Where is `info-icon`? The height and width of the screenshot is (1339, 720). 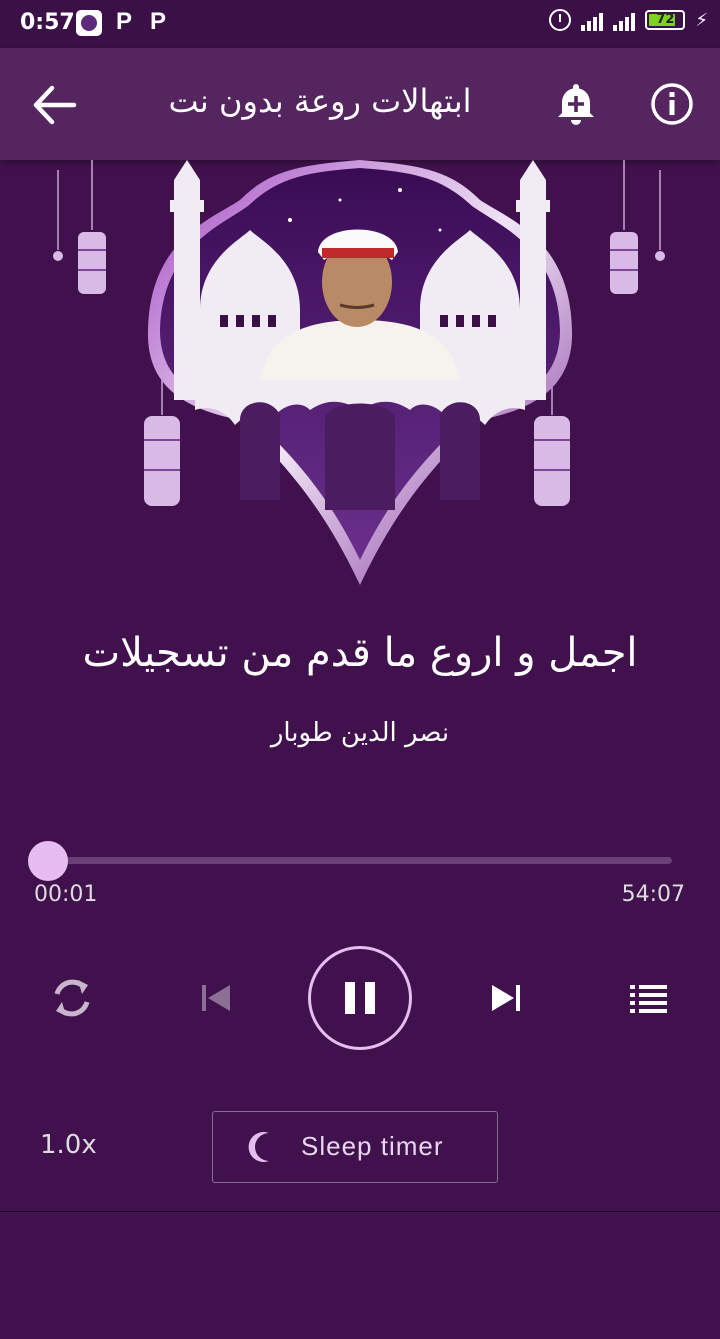 info-icon is located at coordinates (672, 104).